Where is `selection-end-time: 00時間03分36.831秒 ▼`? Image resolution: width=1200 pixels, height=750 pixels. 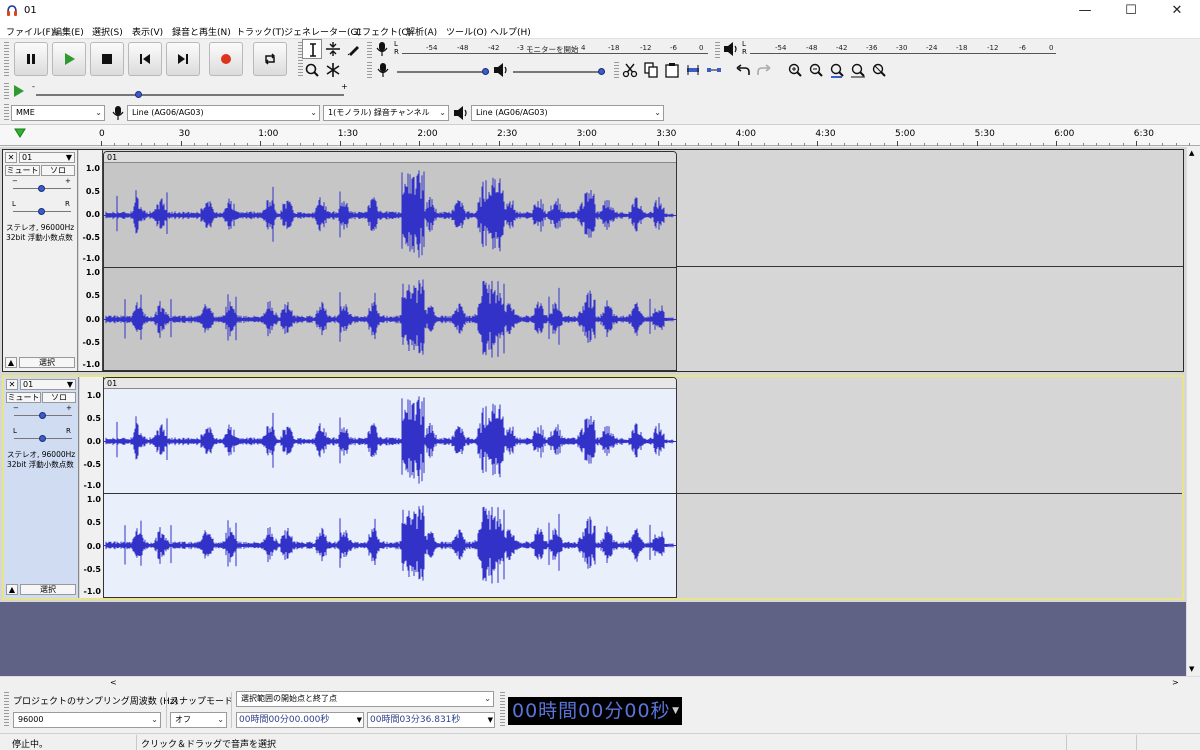
selection-end-time: 00時間03分36.831秒 ▼ is located at coordinates (431, 720).